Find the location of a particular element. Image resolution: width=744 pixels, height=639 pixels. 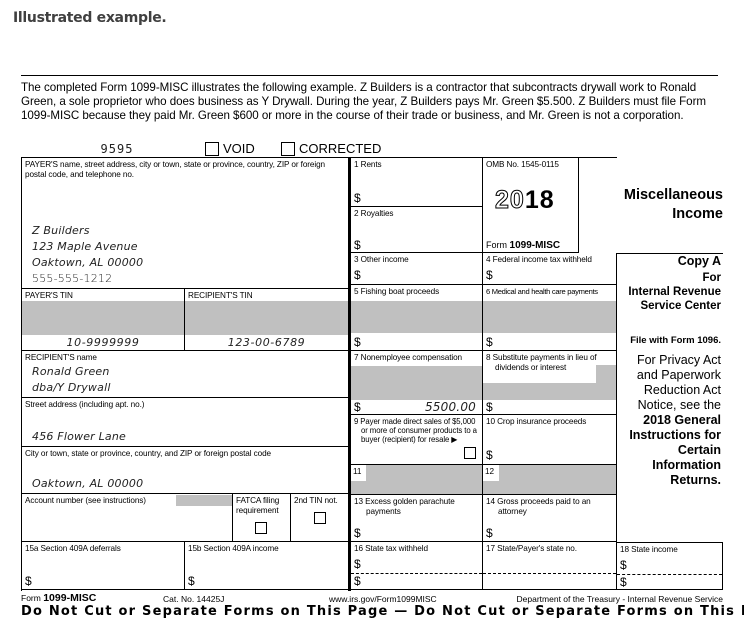

instructions-line: Returns. is located at coordinates (695, 480).